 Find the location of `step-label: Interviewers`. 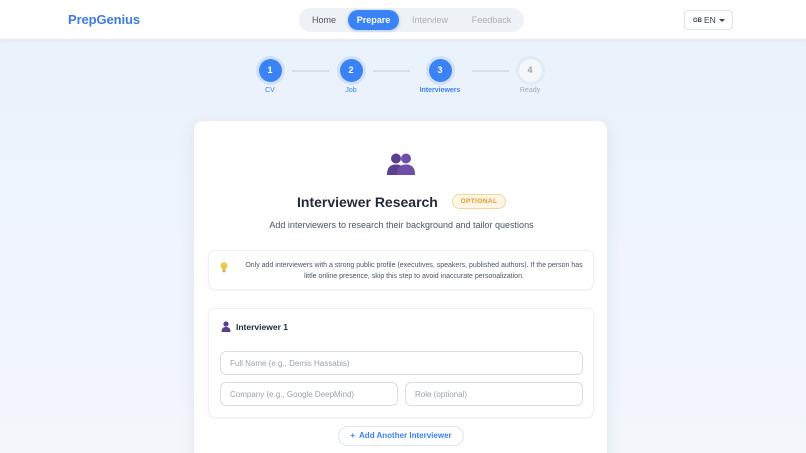

step-label: Interviewers is located at coordinates (440, 90).